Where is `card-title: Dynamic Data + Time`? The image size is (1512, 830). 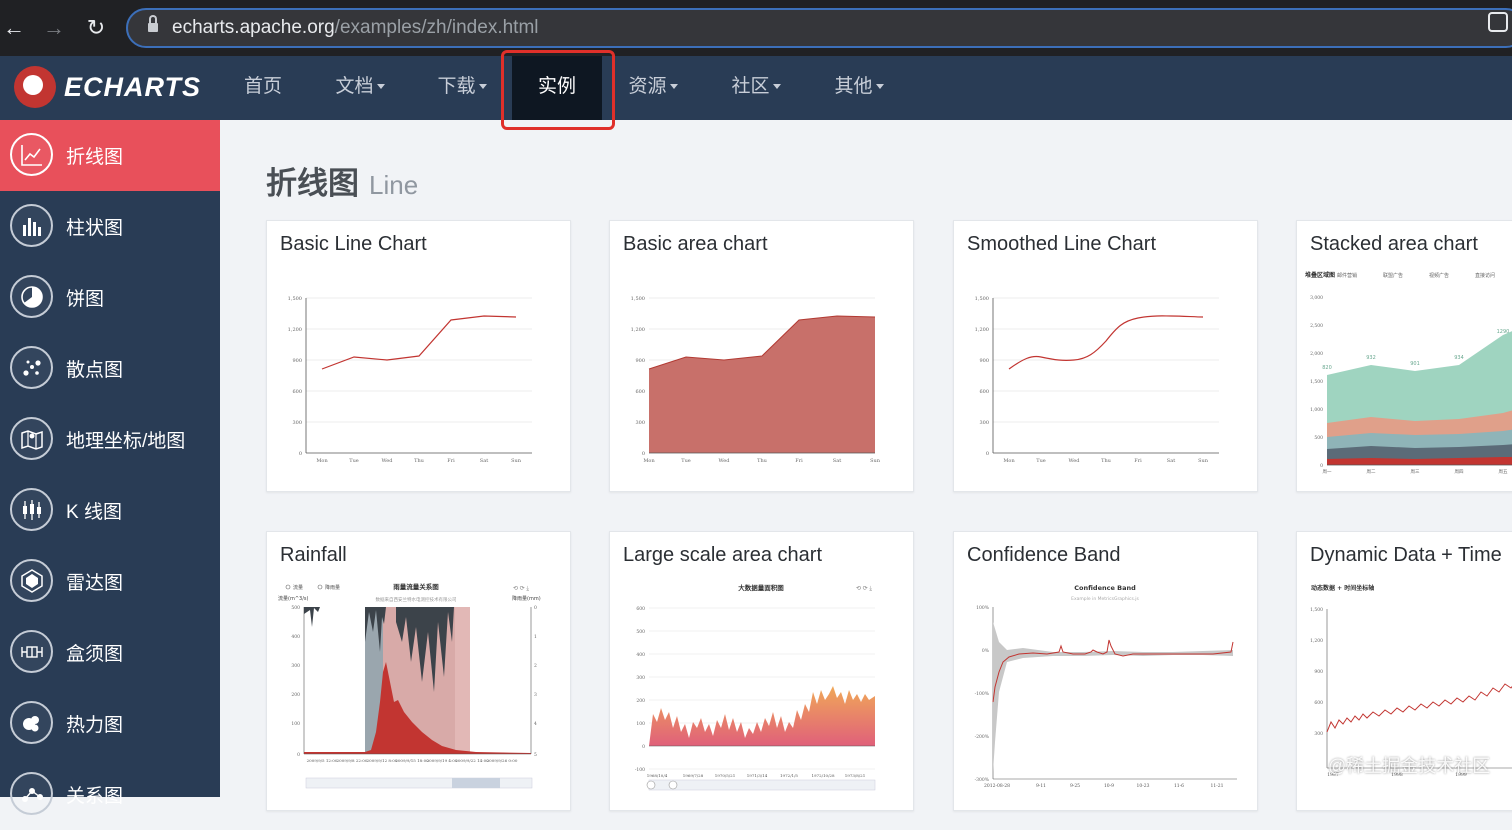
card-title: Dynamic Data + Time is located at coordinates (1406, 555).